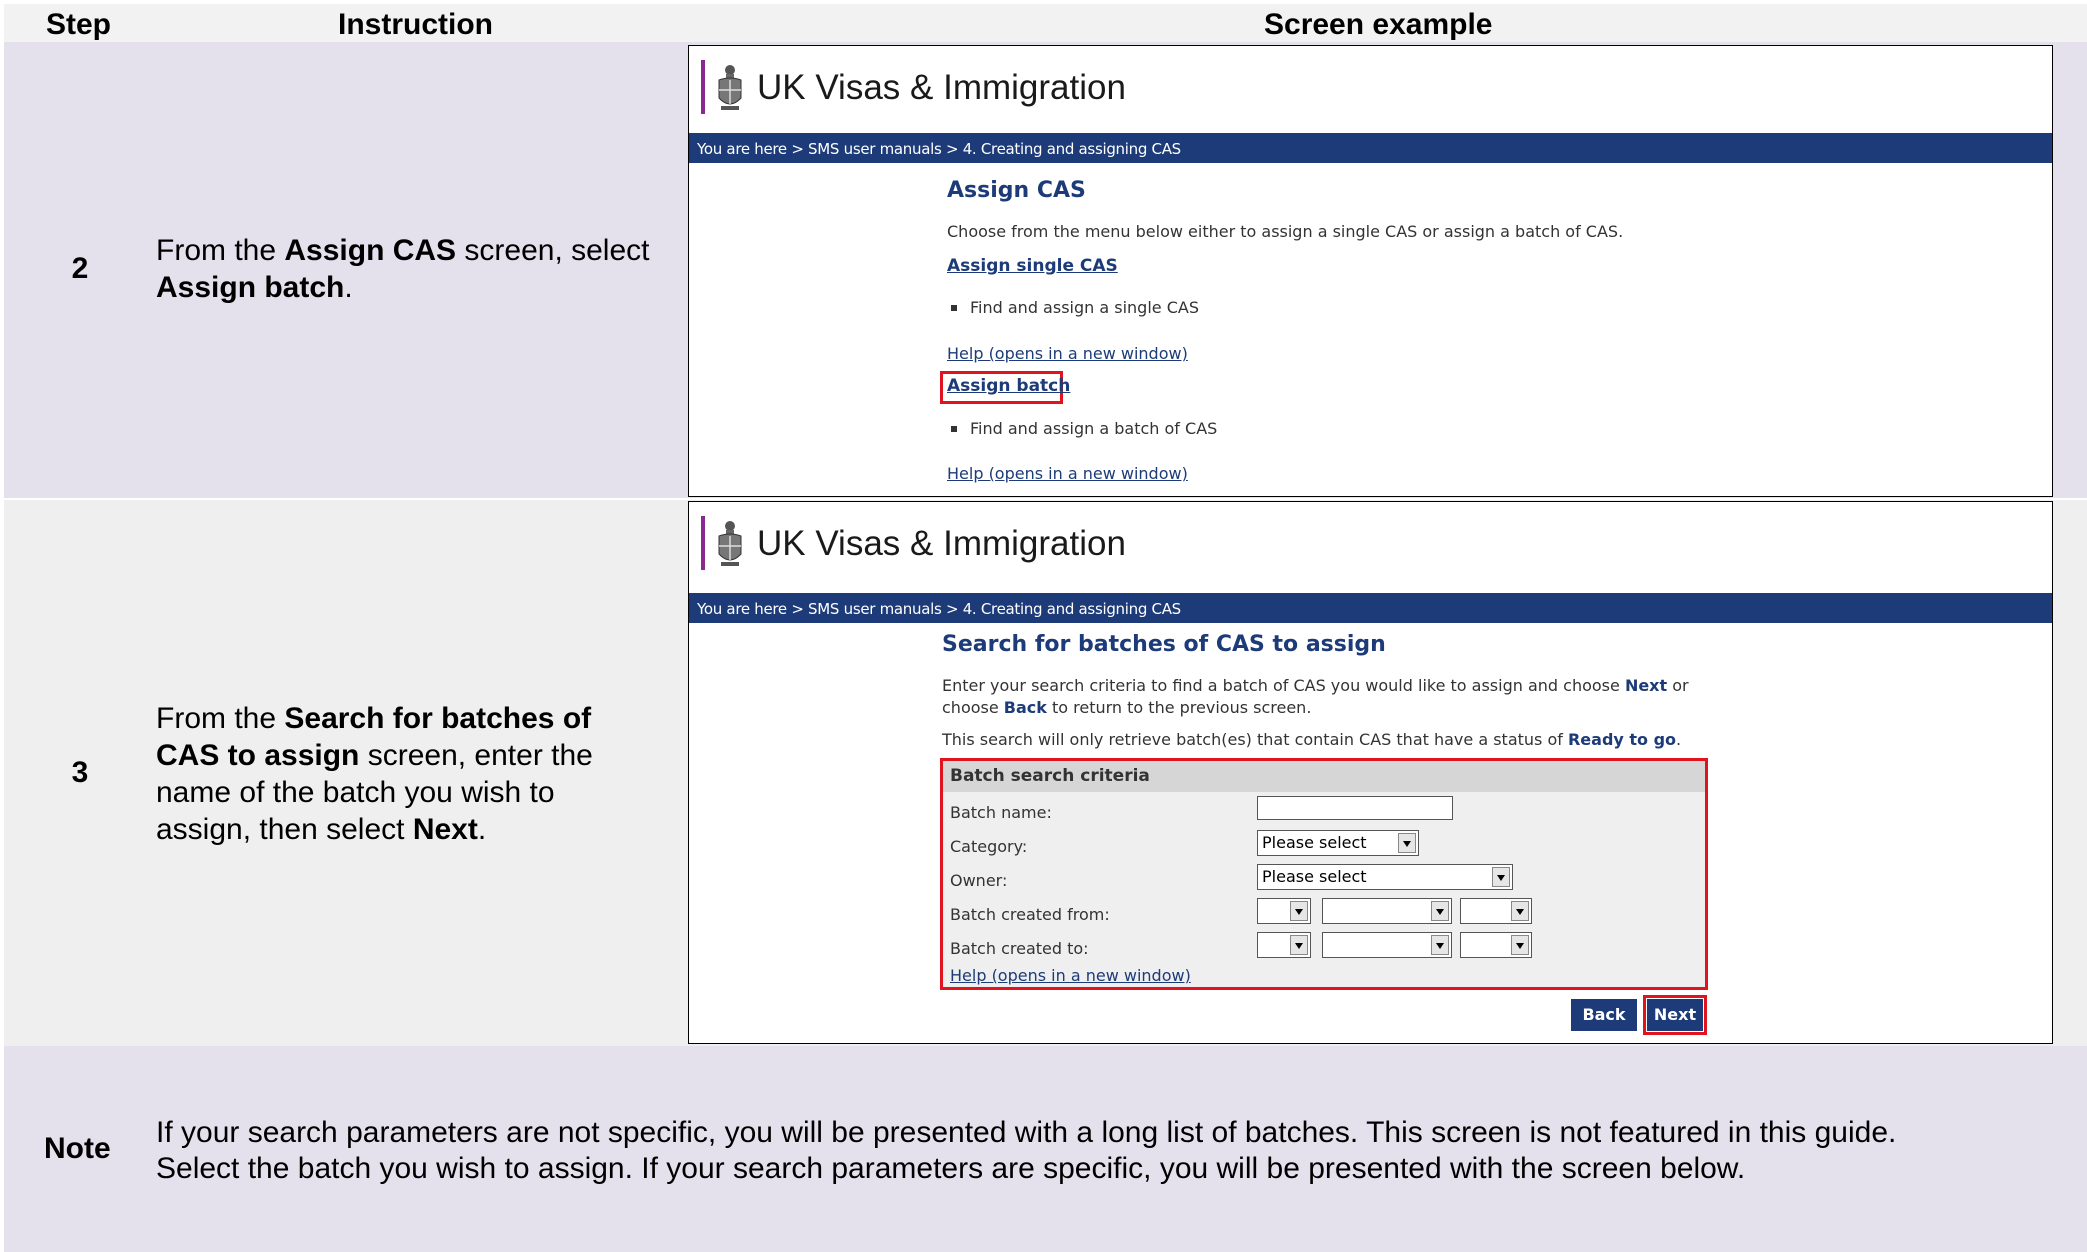 The image size is (2087, 1252). I want to click on instruction-column-header: Instruction, so click(415, 24).